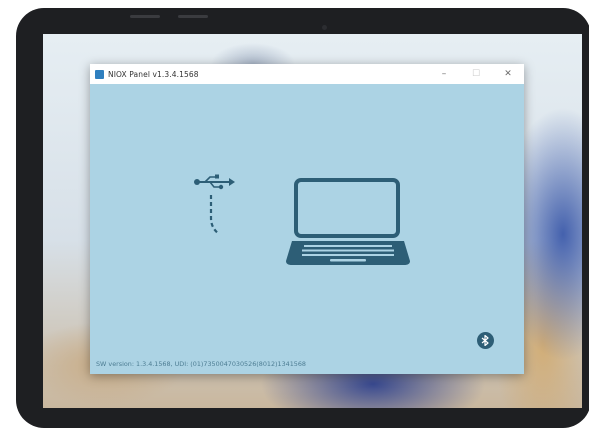 This screenshot has width=589, height=432. Describe the element at coordinates (153, 74) in the screenshot. I see `window-title: NIOX Panel v1.3.4.1568` at that location.